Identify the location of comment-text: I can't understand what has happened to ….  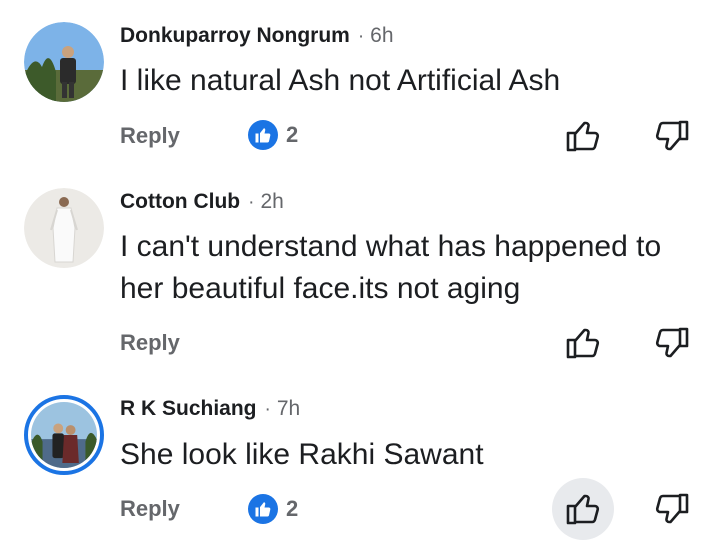
(391, 267).